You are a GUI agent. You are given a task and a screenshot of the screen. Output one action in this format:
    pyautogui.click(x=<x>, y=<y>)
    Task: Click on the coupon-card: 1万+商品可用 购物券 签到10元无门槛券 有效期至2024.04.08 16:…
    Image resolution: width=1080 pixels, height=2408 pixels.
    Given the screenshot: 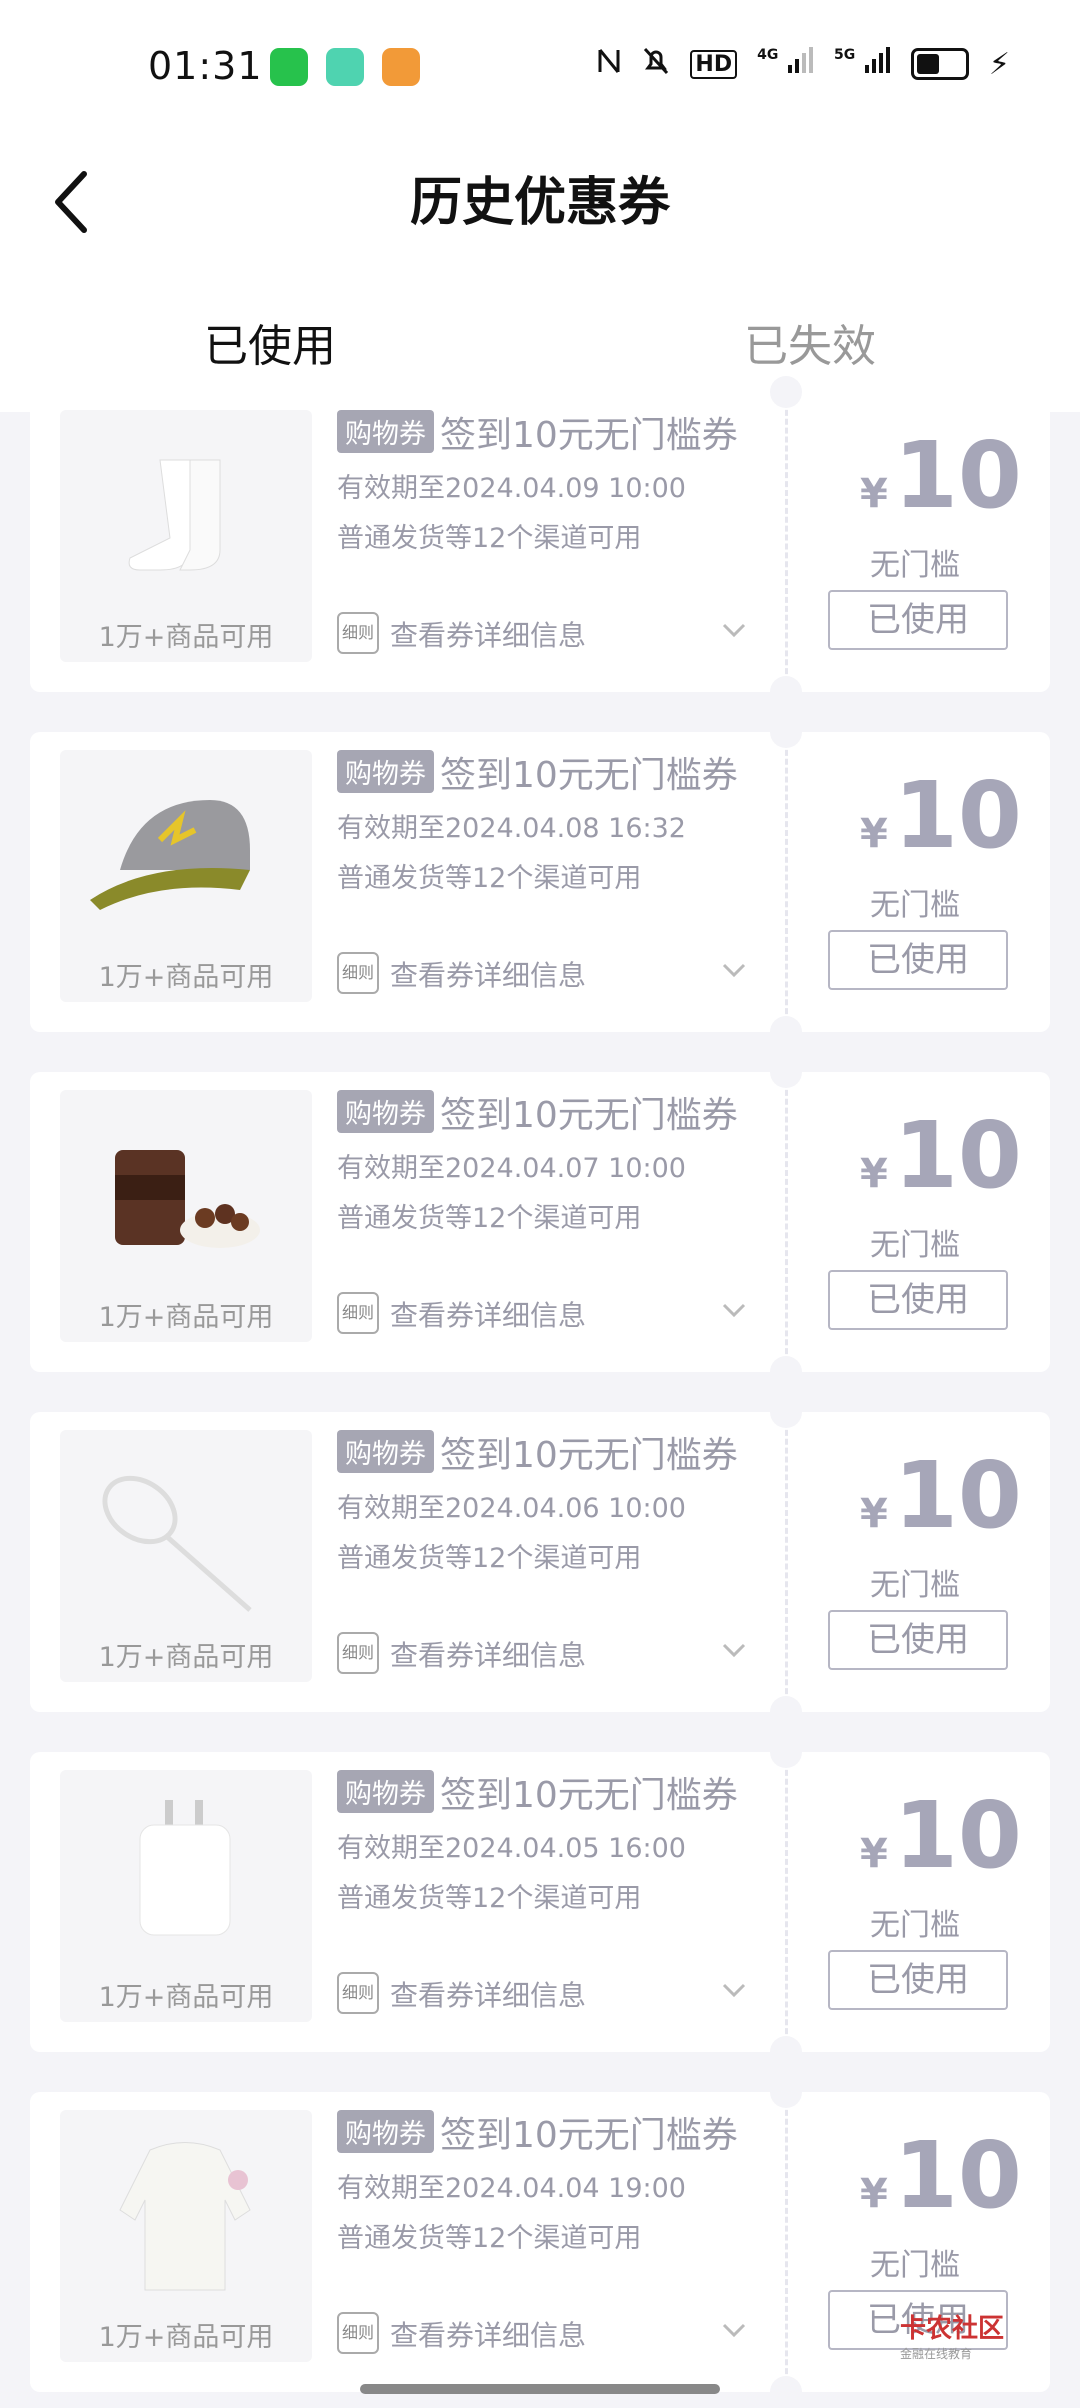 What is the action you would take?
    pyautogui.click(x=540, y=882)
    